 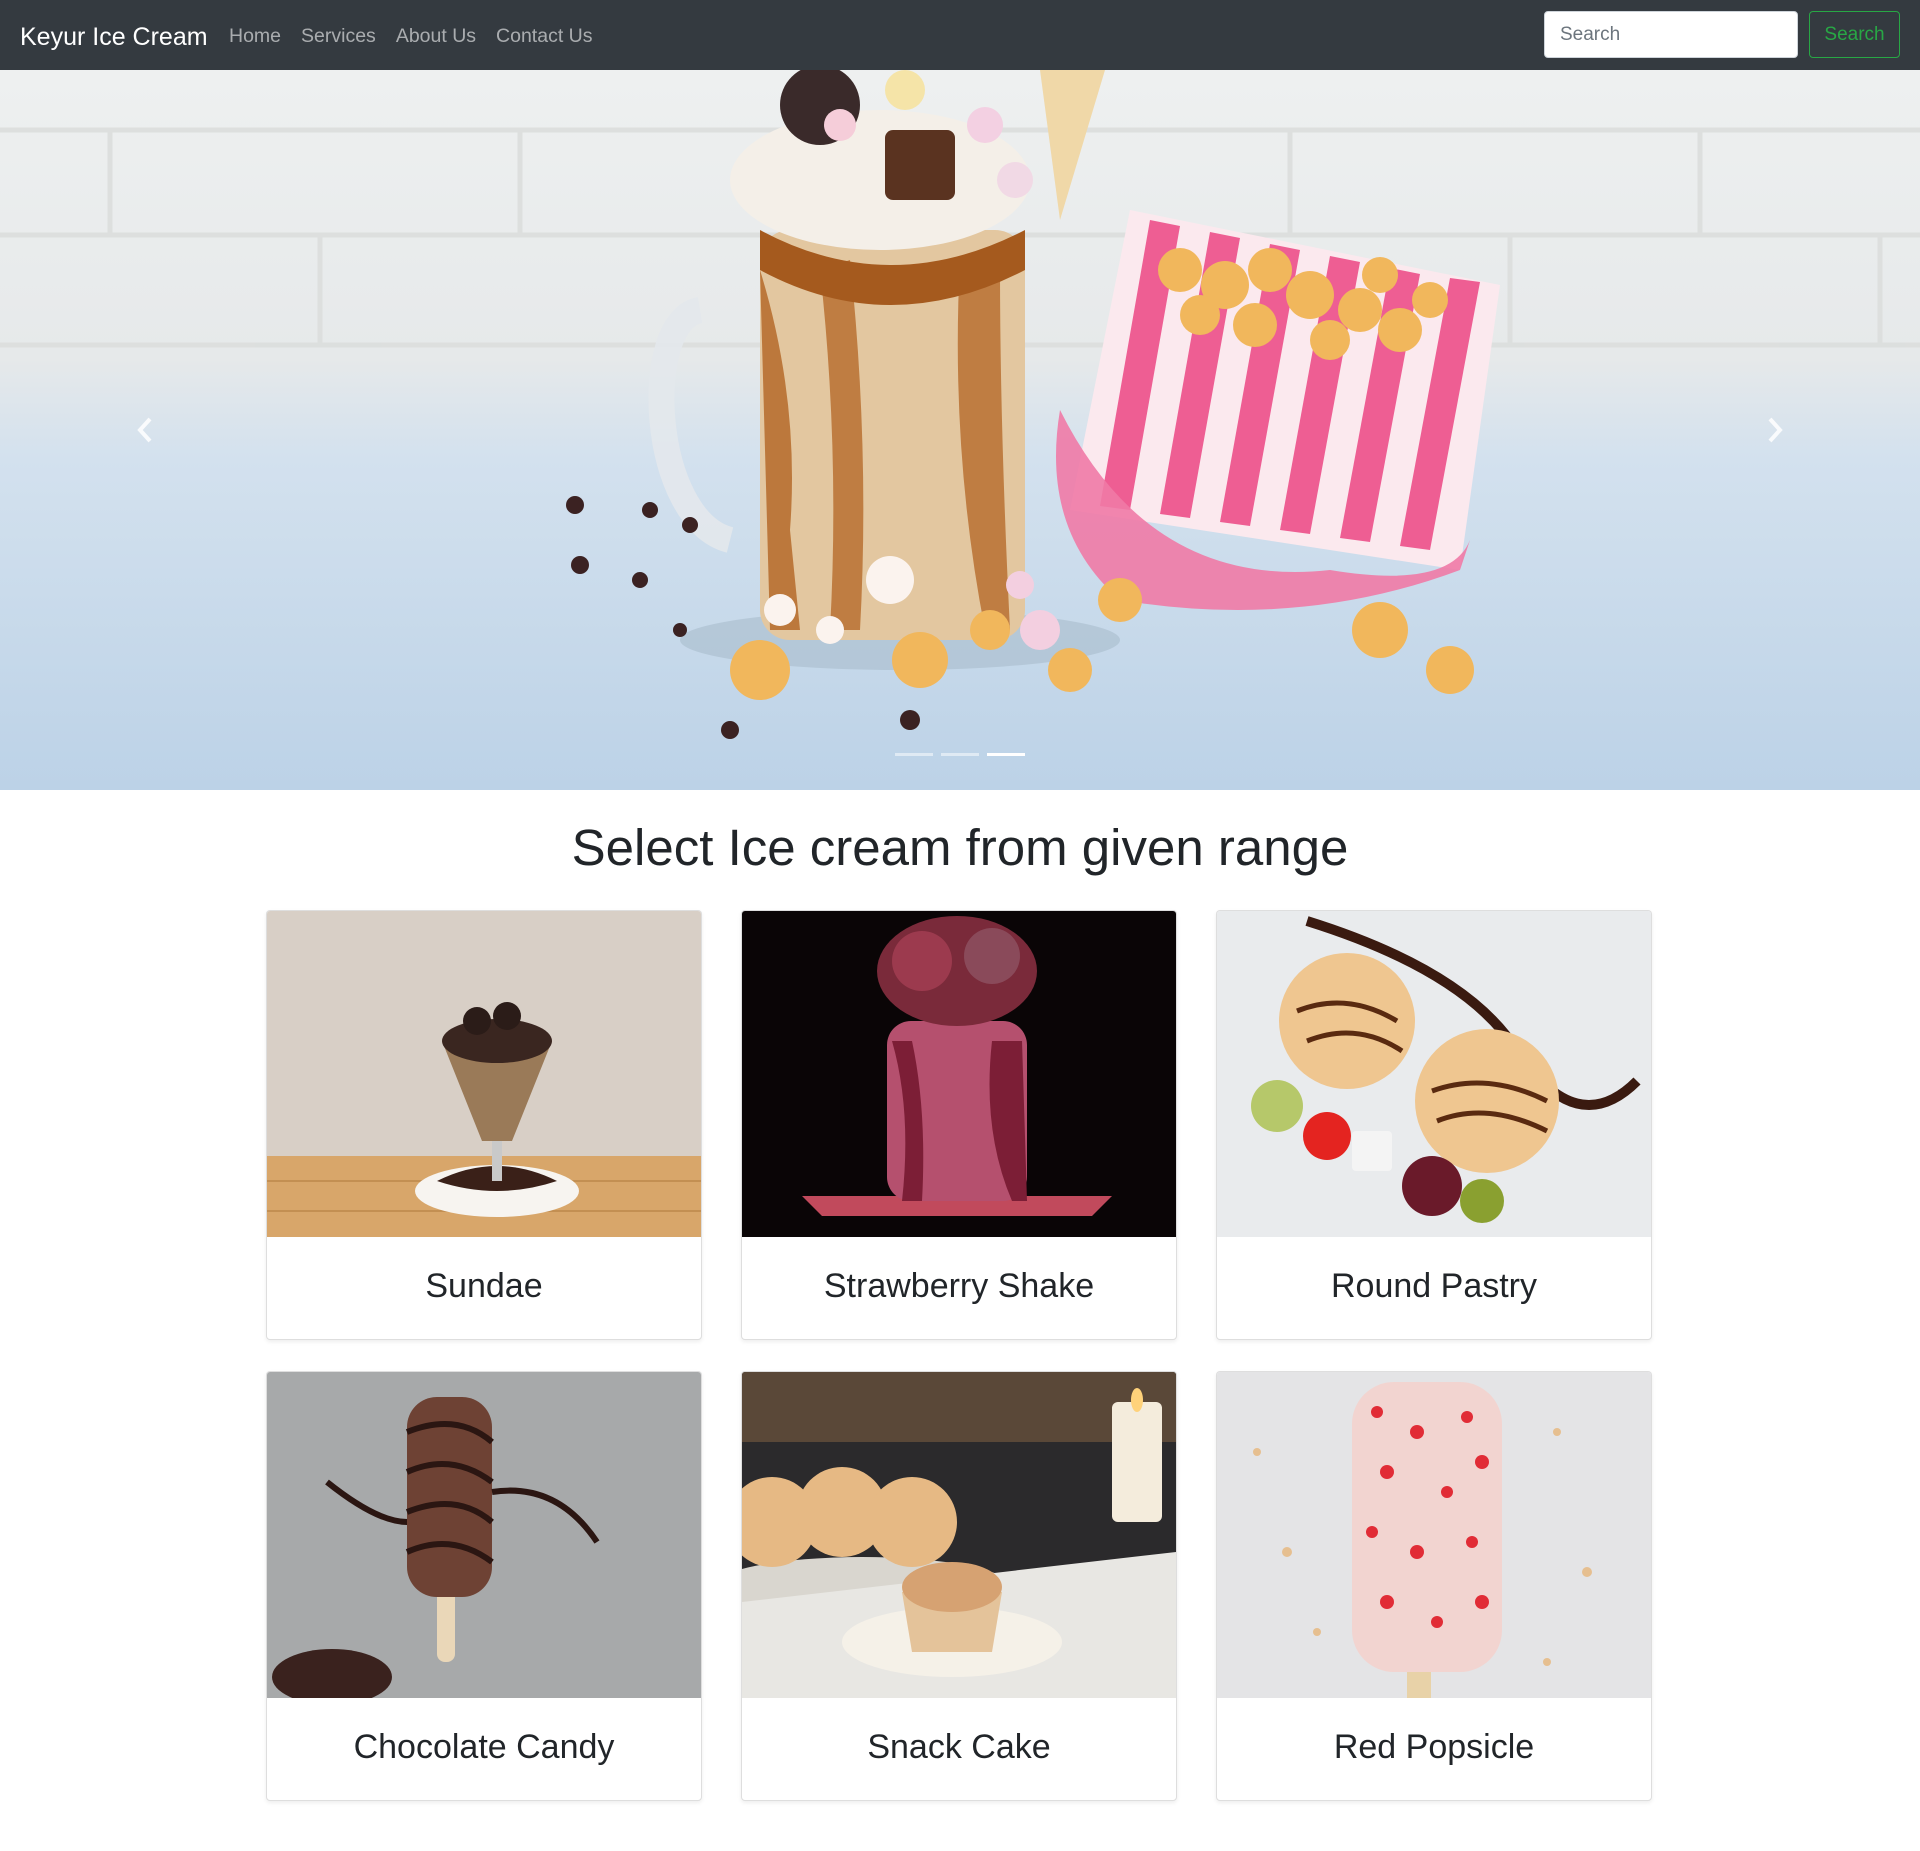 I want to click on product-card-snack-cake: Snack Cake, so click(x=959, y=1586).